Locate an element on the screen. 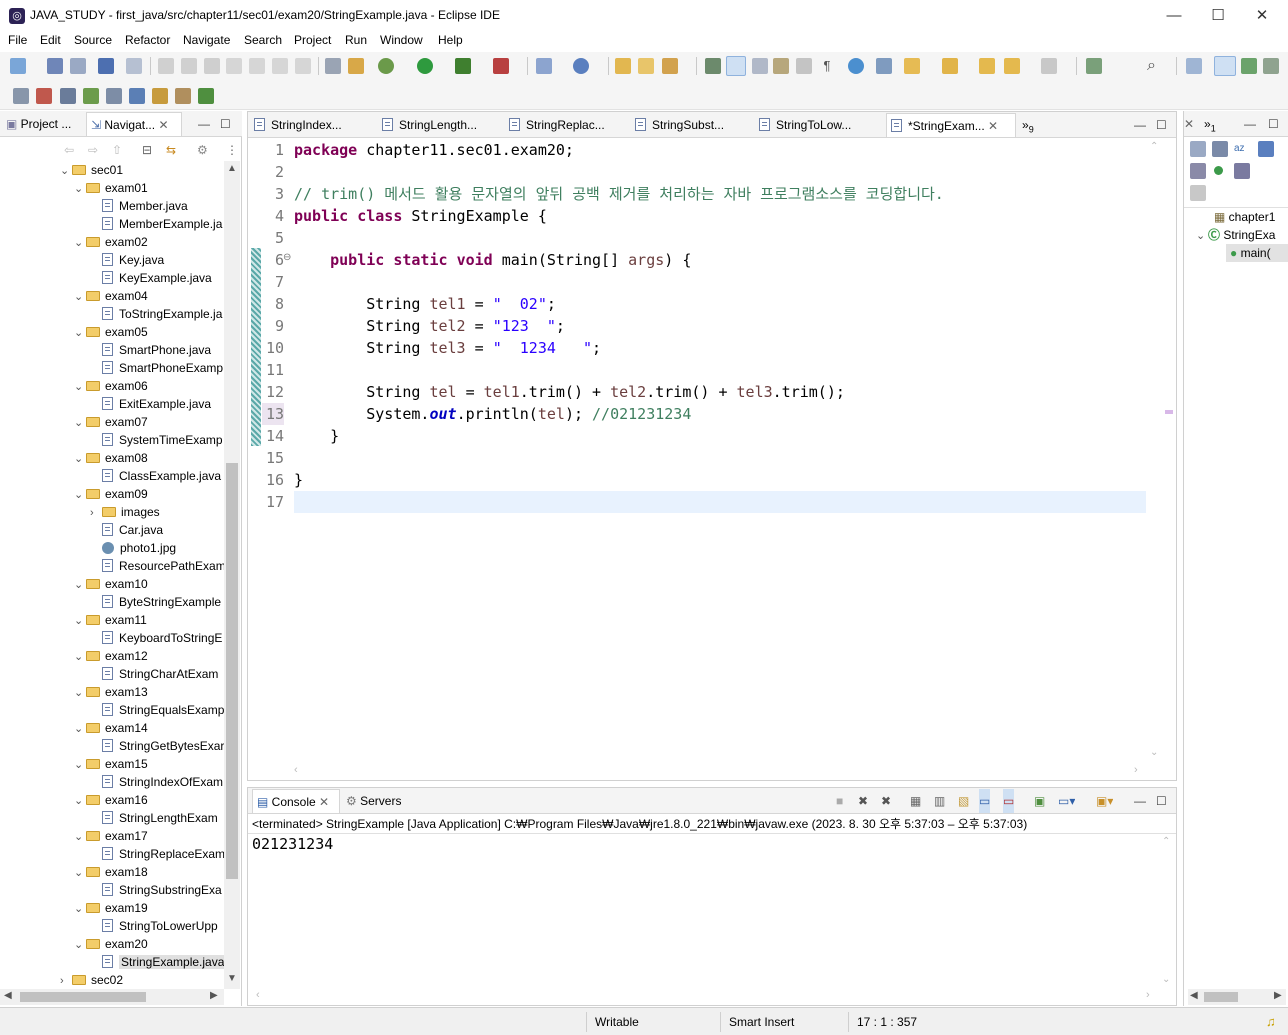 Image resolution: width=1288 pixels, height=1035 pixels. close-tab-icon: ✕ is located at coordinates (993, 126).